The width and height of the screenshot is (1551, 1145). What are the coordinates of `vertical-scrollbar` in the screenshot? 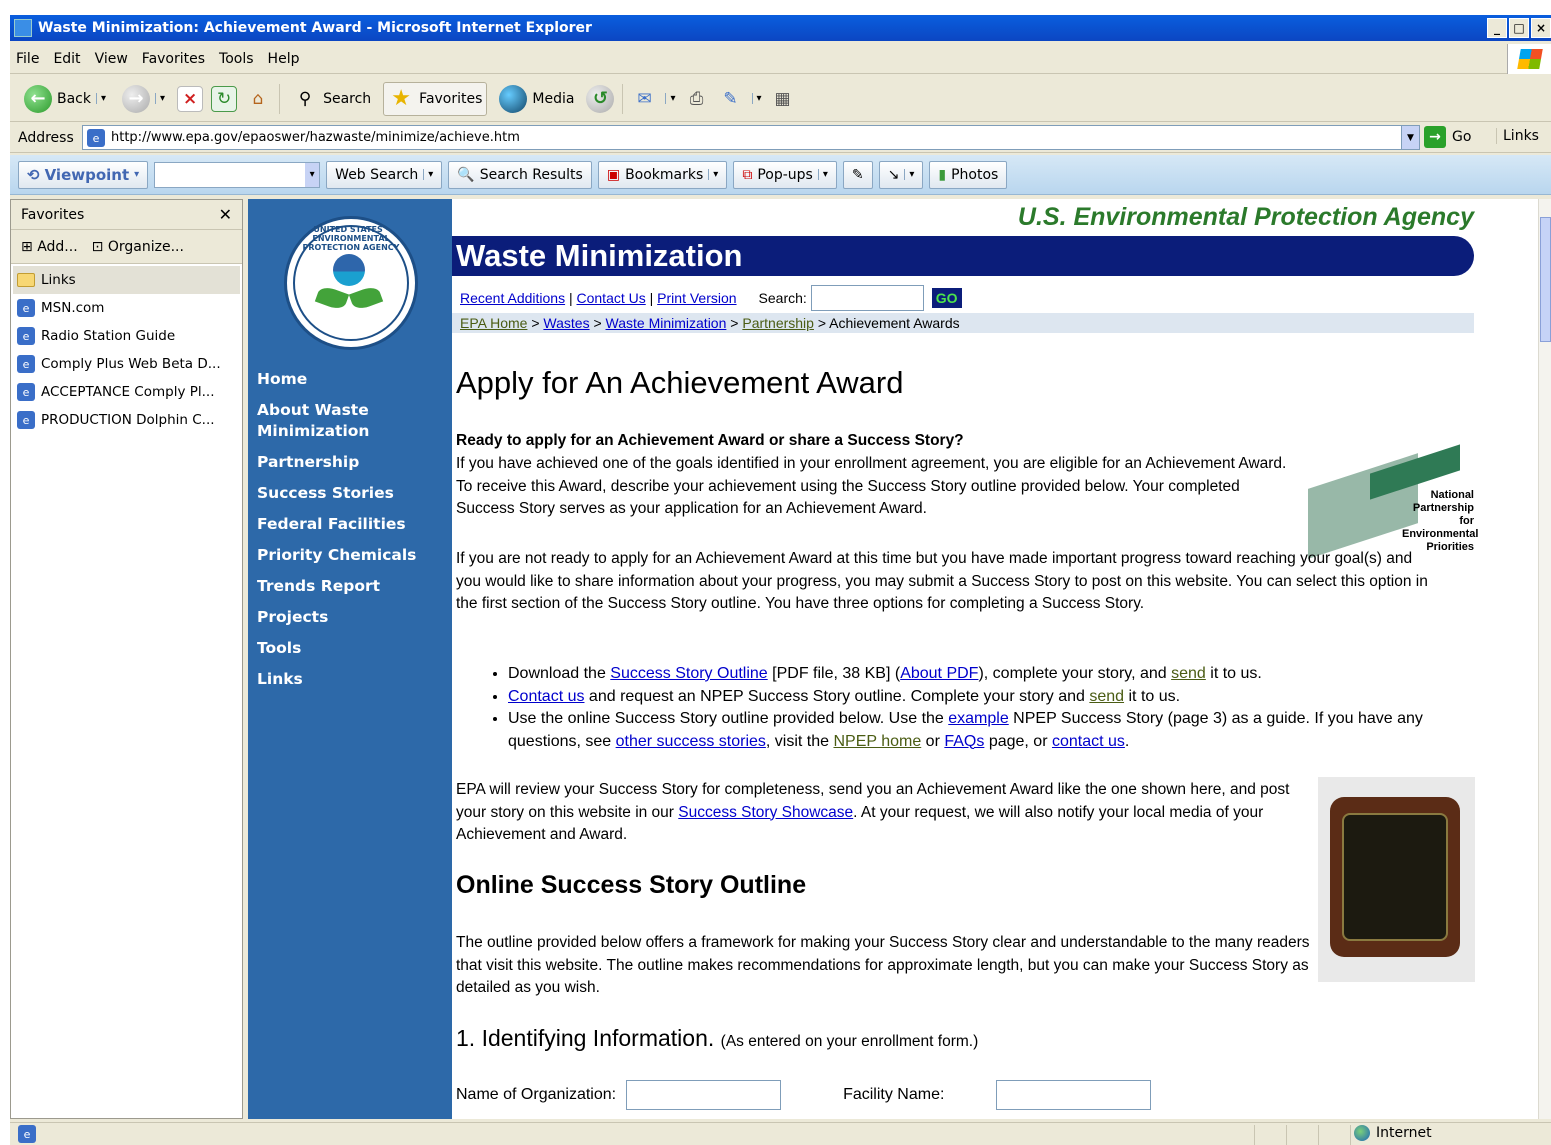 It's located at (1544, 659).